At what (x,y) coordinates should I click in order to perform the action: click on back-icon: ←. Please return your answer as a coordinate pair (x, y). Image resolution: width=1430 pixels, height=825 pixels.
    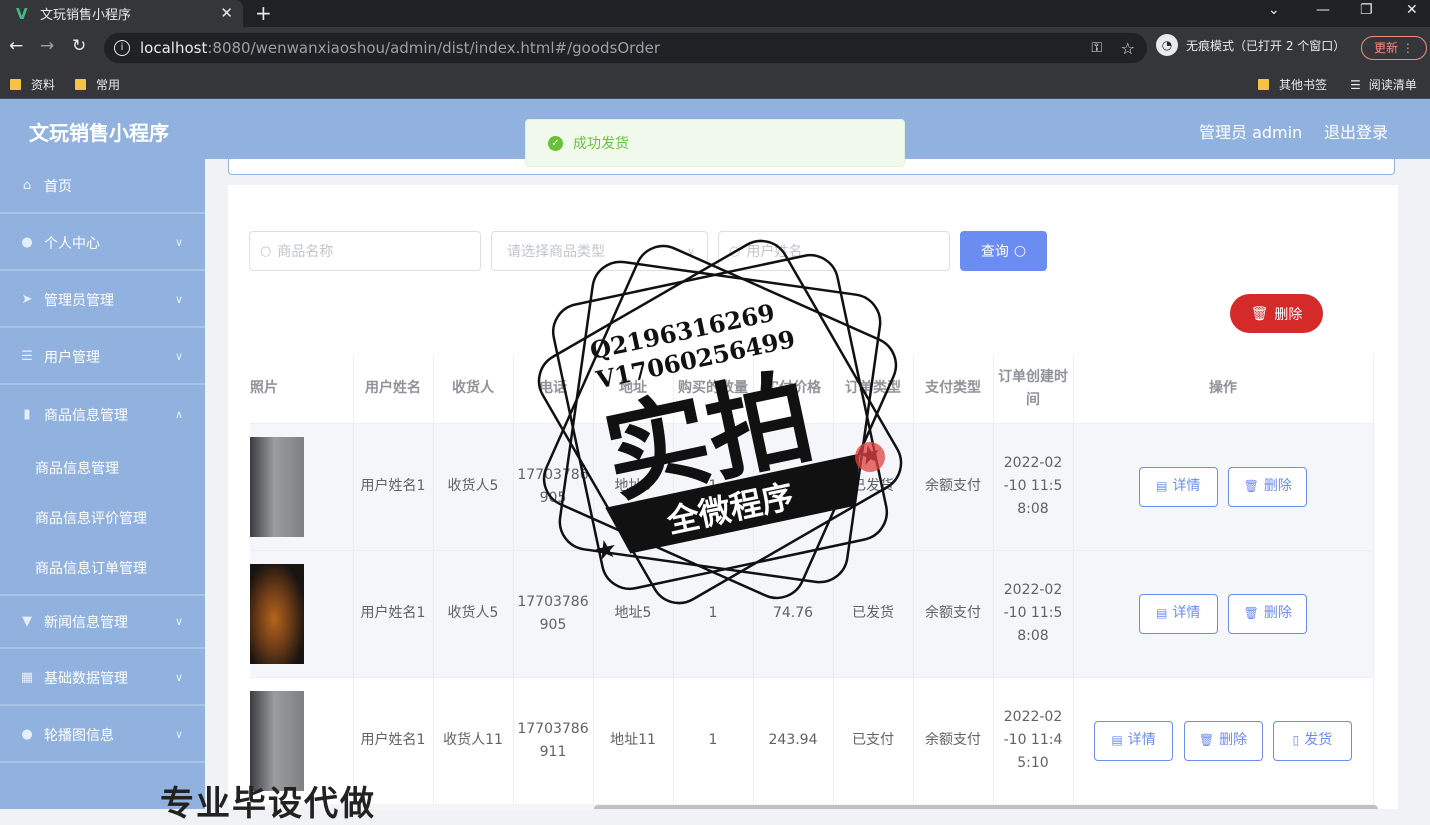
    Looking at the image, I should click on (16, 46).